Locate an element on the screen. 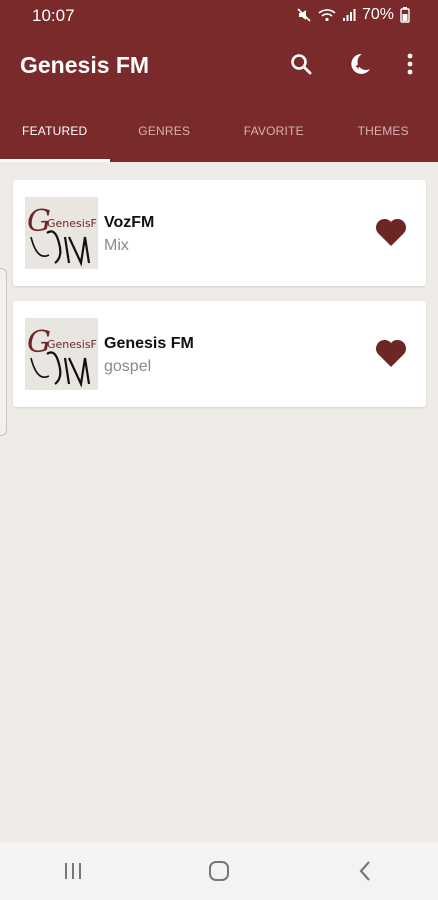 The image size is (438, 900). home-icon is located at coordinates (219, 871).